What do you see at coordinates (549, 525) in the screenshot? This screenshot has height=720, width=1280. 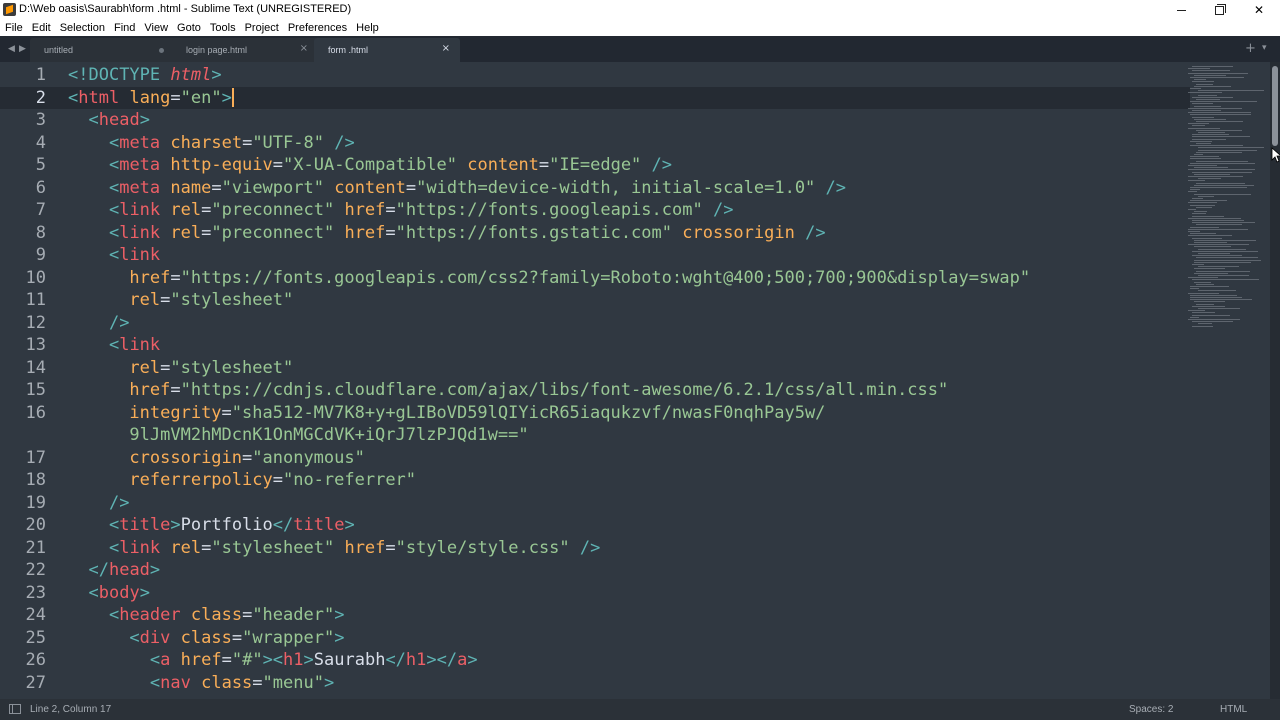 I see `code-line: <title>Portfolio</title>` at bounding box center [549, 525].